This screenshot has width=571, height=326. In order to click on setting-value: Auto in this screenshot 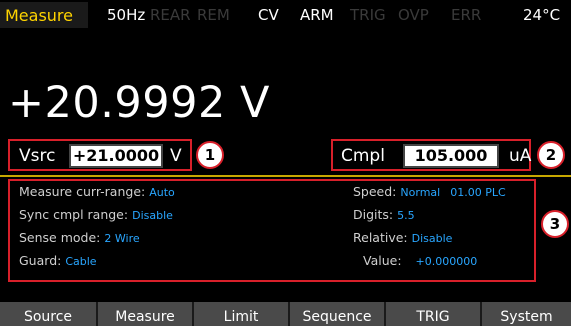, I will do `click(162, 192)`.